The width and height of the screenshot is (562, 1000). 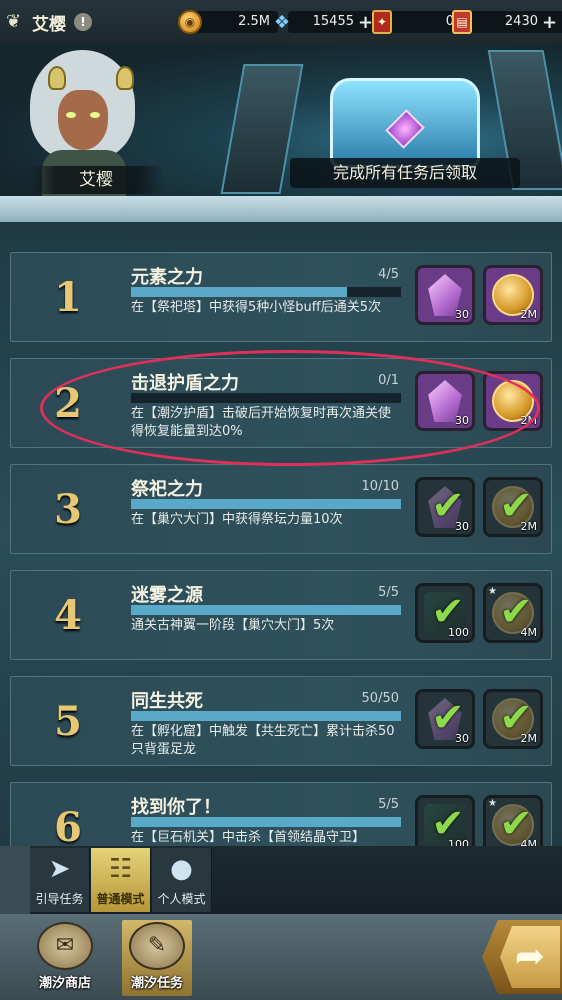 What do you see at coordinates (237, 519) in the screenshot?
I see `task-description: 在【巢穴大门】中获得祭坛力量10次` at bounding box center [237, 519].